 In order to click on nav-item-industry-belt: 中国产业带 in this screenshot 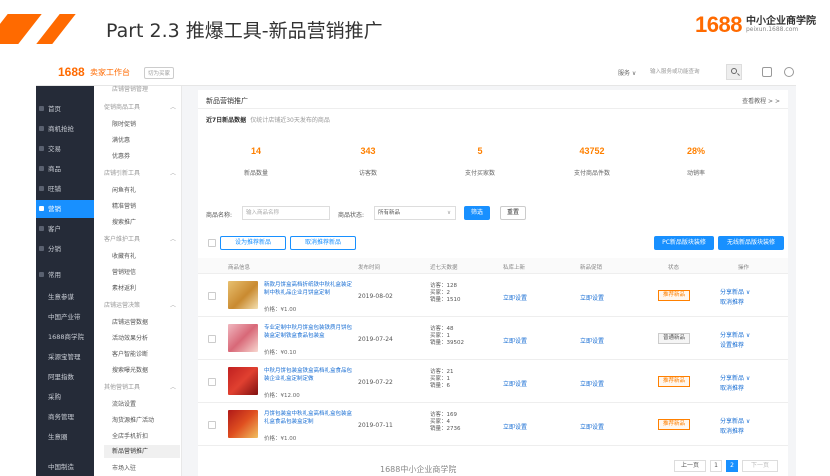, I will do `click(65, 317)`.